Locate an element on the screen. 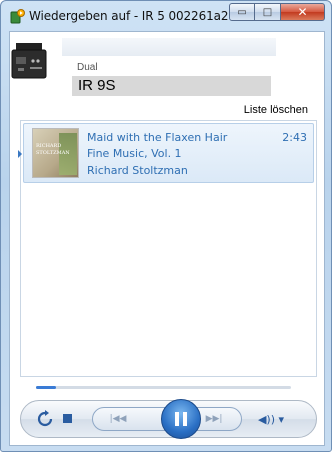 This screenshot has width=332, height=452. cover-text-2: STOLTZMAN is located at coordinates (53, 153).